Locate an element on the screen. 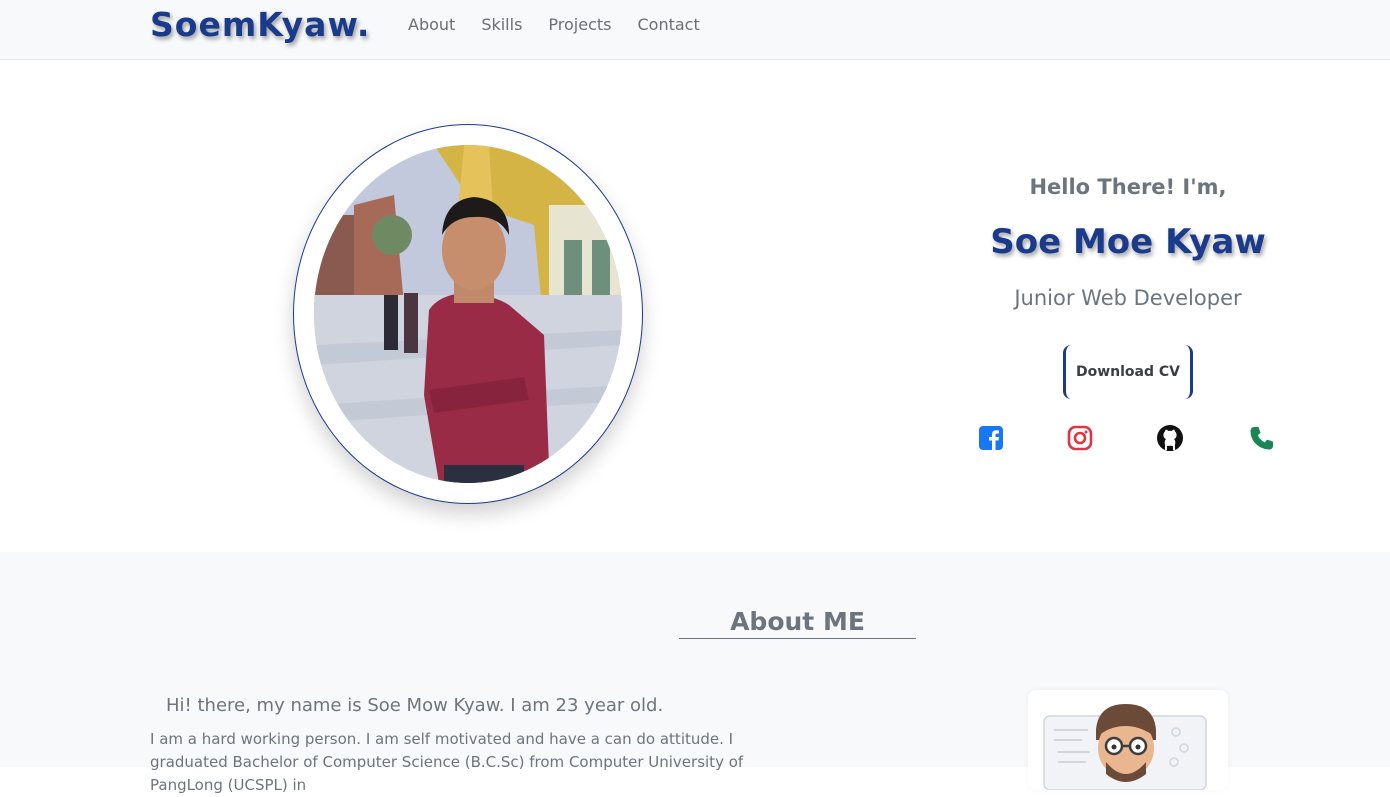 The image size is (1390, 797). brand-logo: SoemKyaw. is located at coordinates (260, 24).